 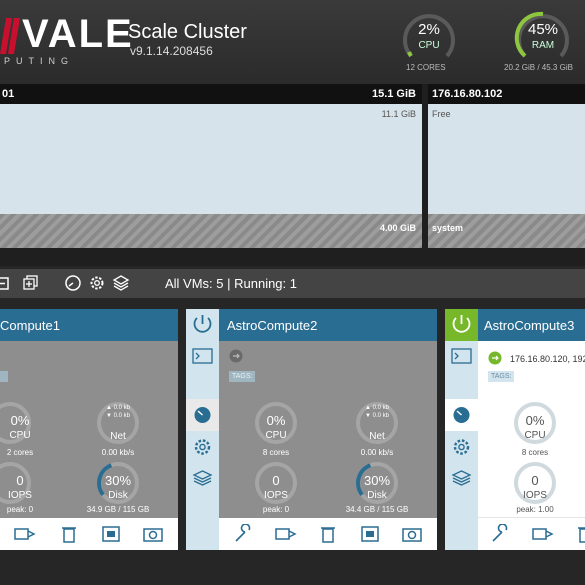 I want to click on expand-icon, so click(x=31, y=283).